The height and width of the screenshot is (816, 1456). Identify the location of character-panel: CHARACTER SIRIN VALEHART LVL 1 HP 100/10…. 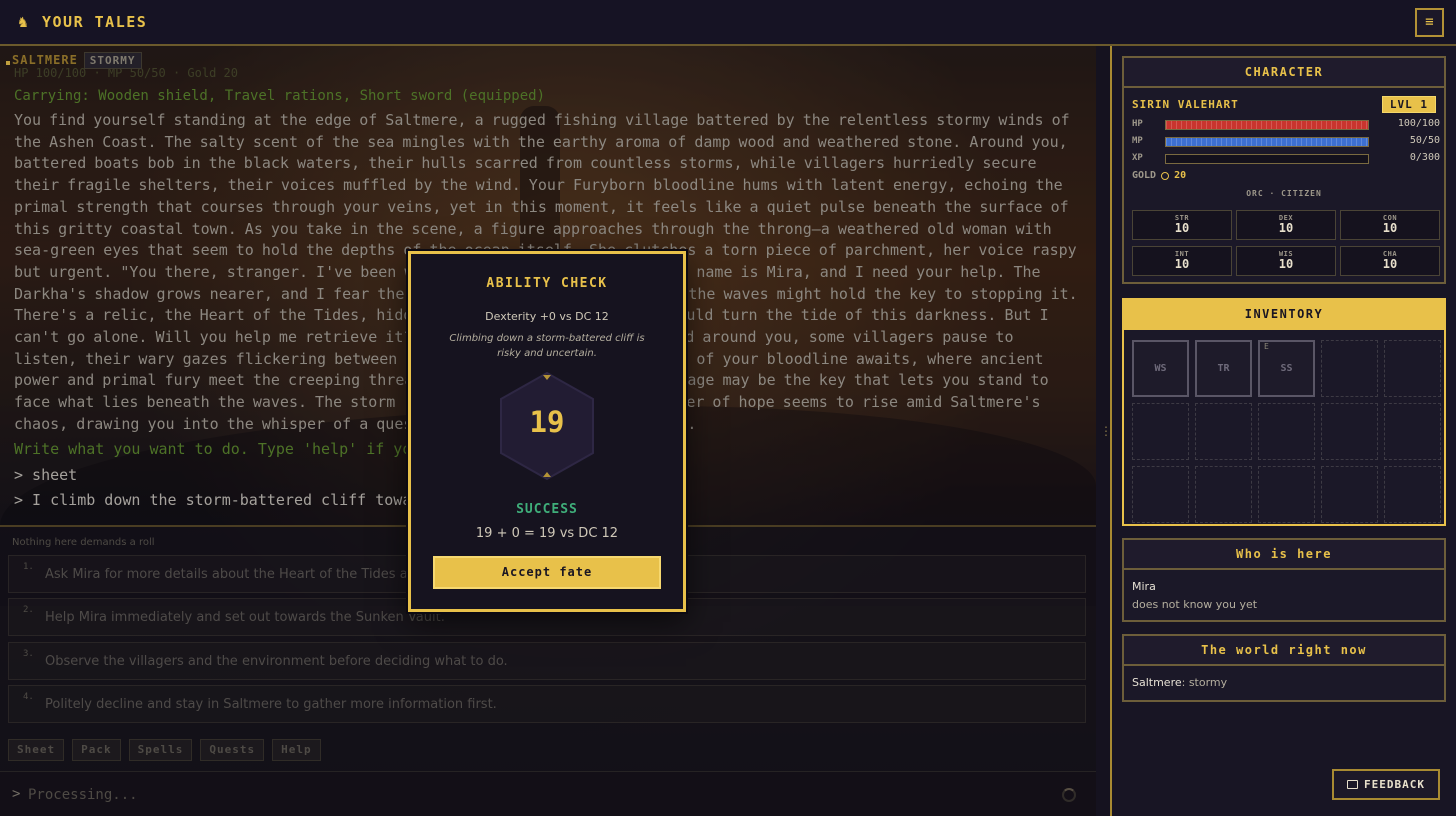
(1284, 170).